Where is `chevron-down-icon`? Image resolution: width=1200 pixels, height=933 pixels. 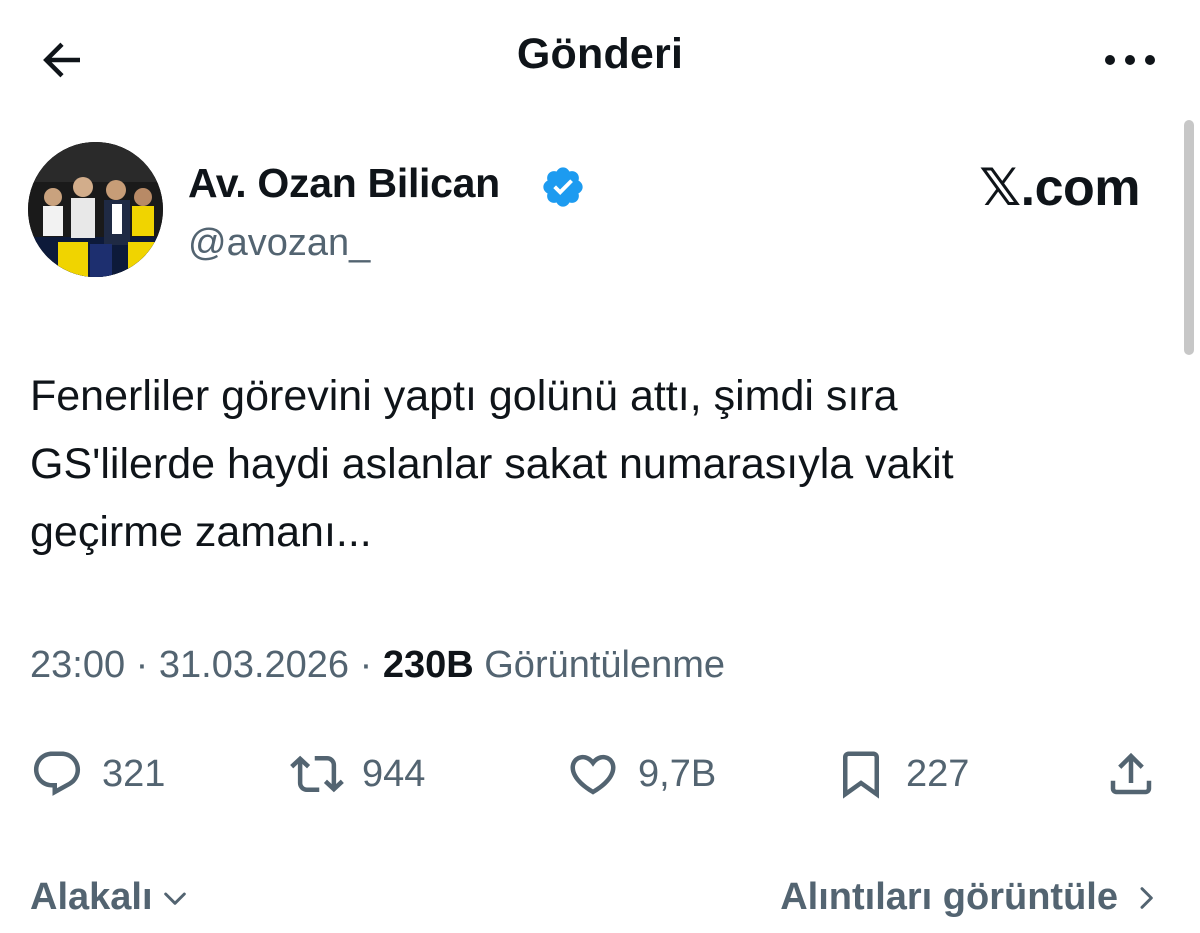
chevron-down-icon is located at coordinates (174, 898).